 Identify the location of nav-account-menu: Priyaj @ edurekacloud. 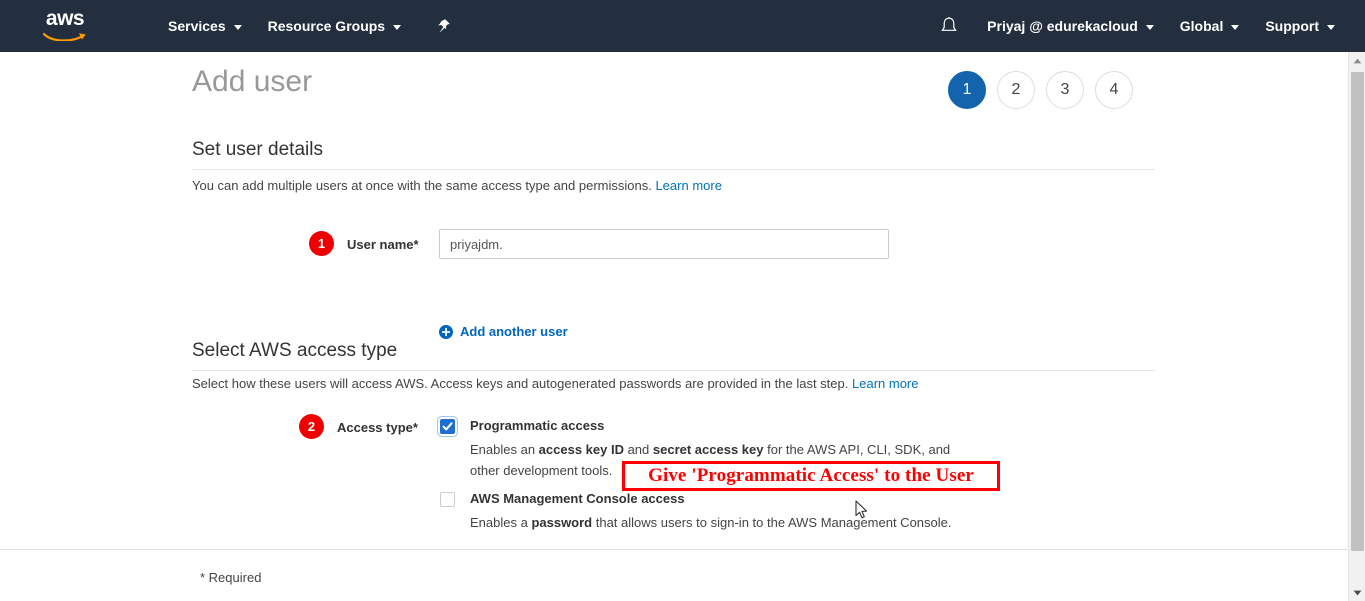
(1070, 26).